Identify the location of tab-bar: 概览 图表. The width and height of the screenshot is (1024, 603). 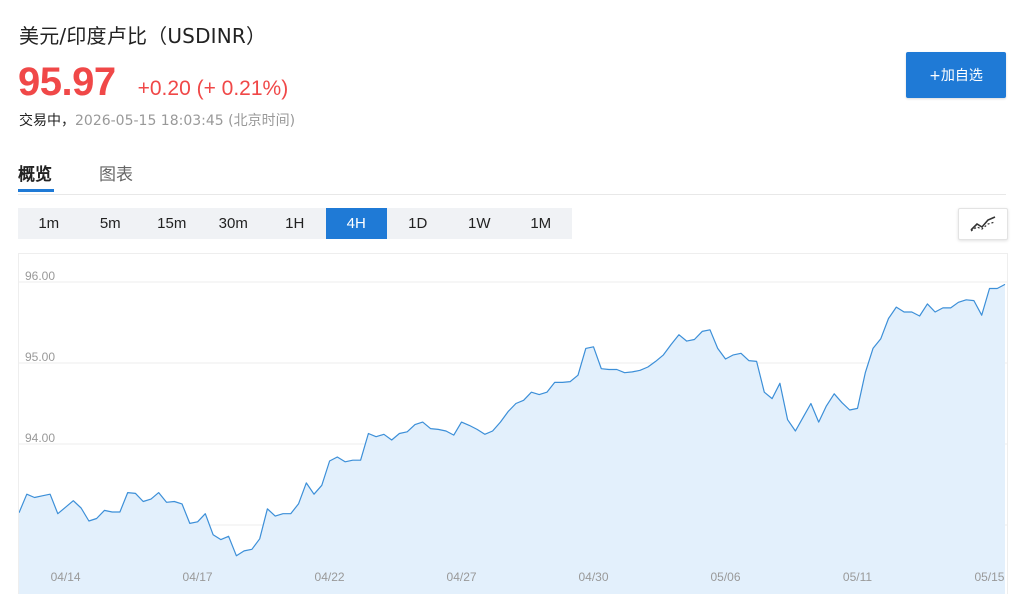
(512, 176).